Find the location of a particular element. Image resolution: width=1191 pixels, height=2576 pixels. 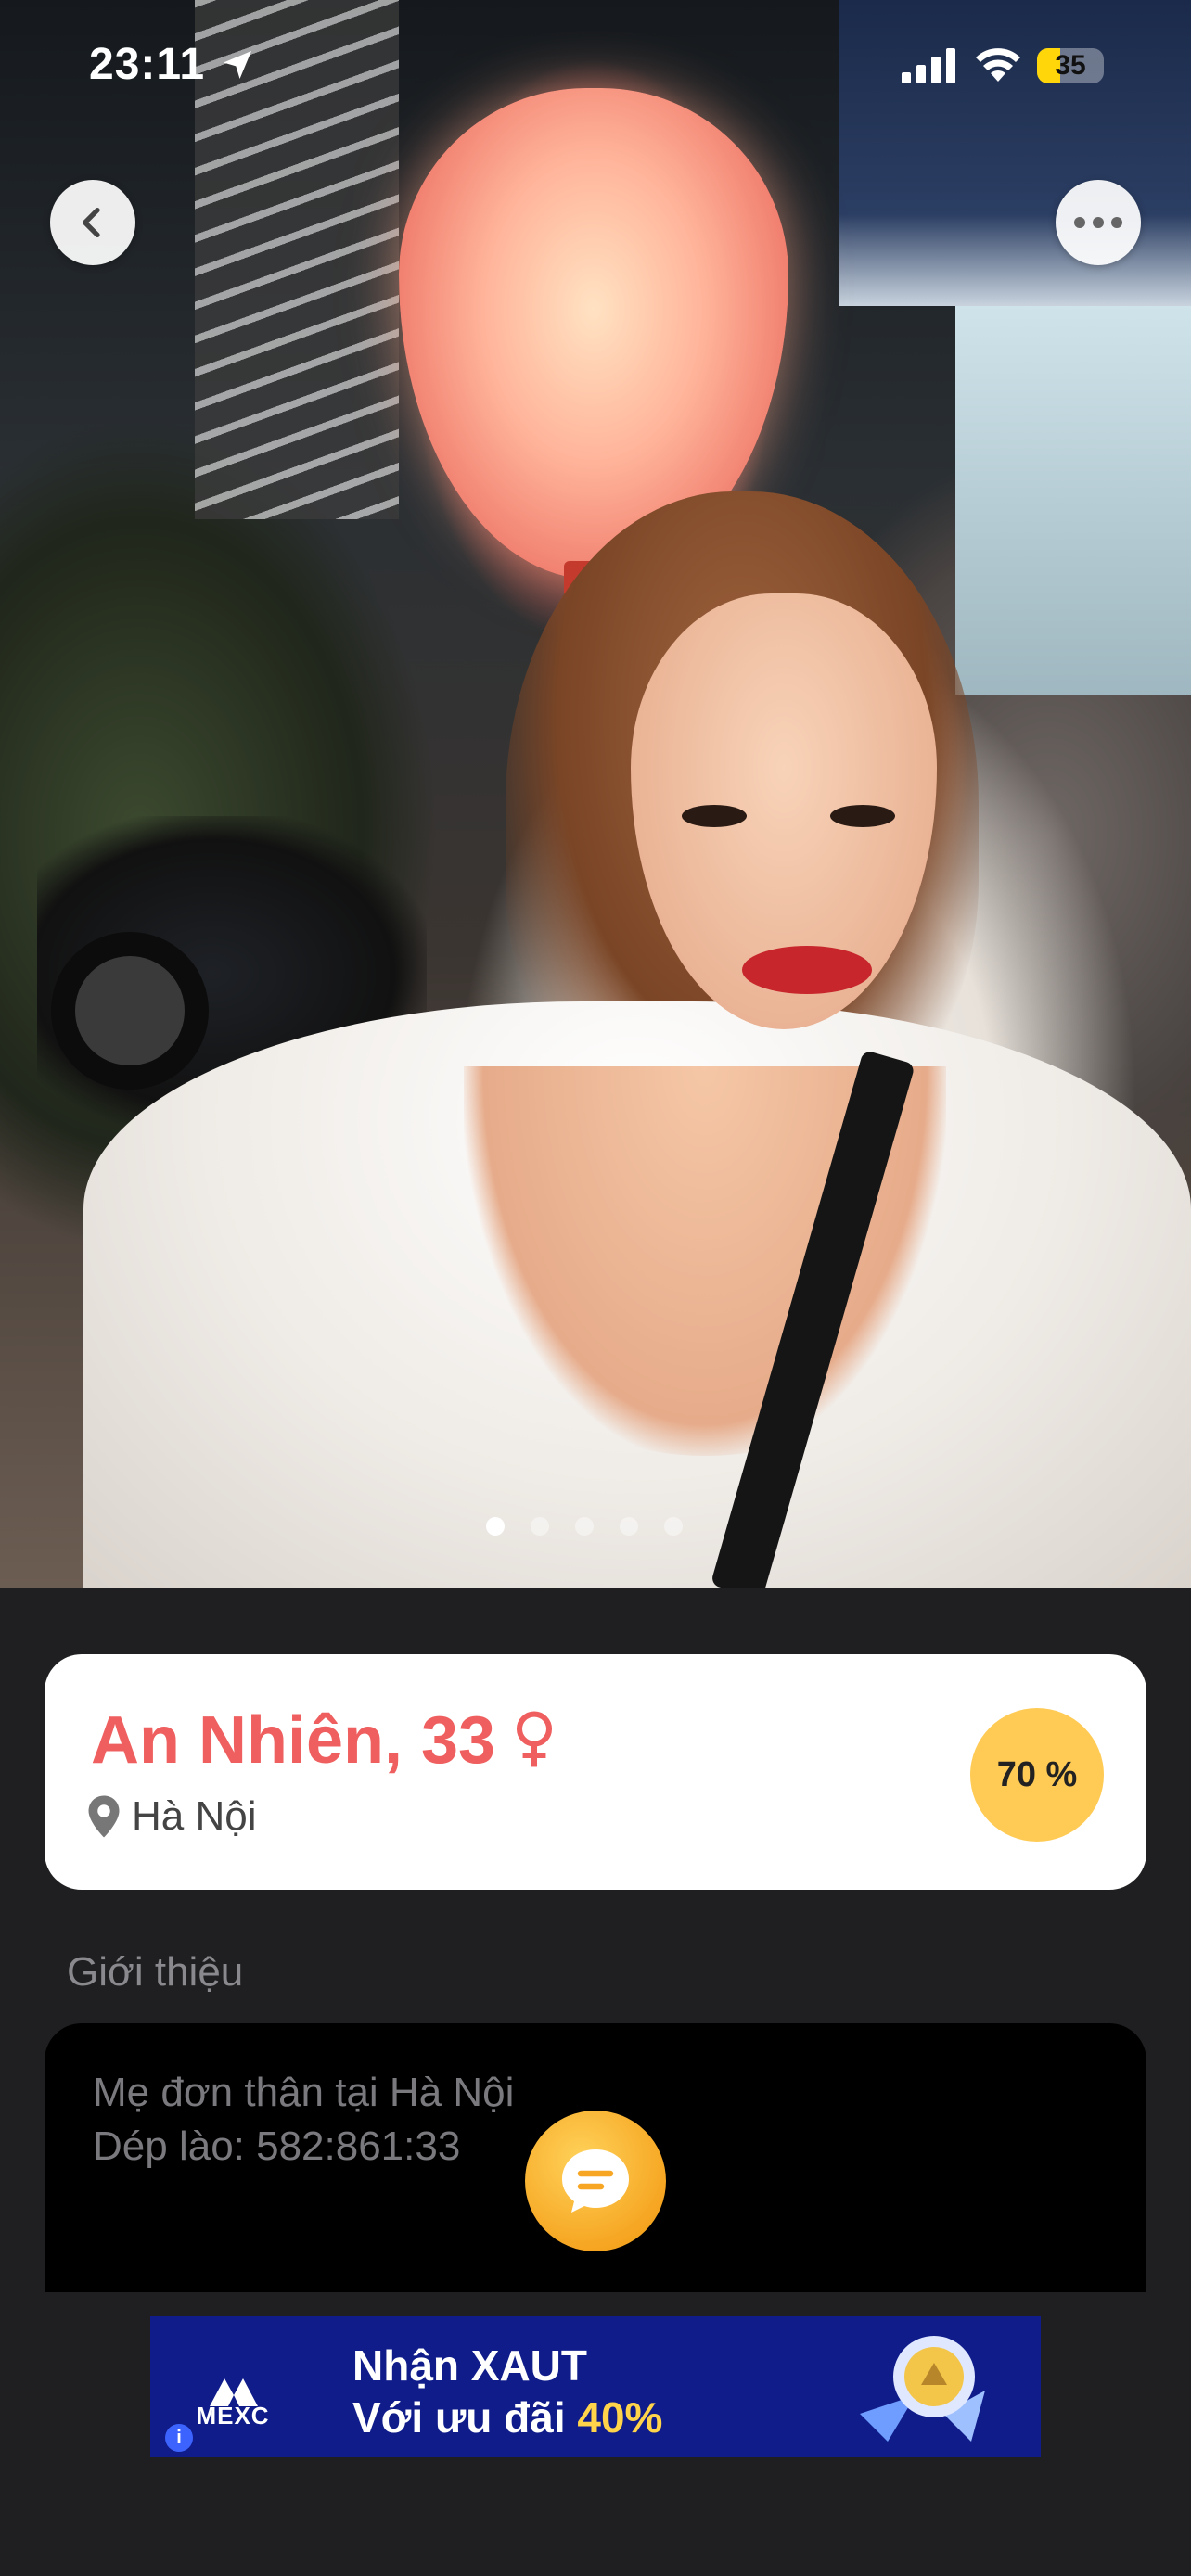

chat-button is located at coordinates (595, 2181).